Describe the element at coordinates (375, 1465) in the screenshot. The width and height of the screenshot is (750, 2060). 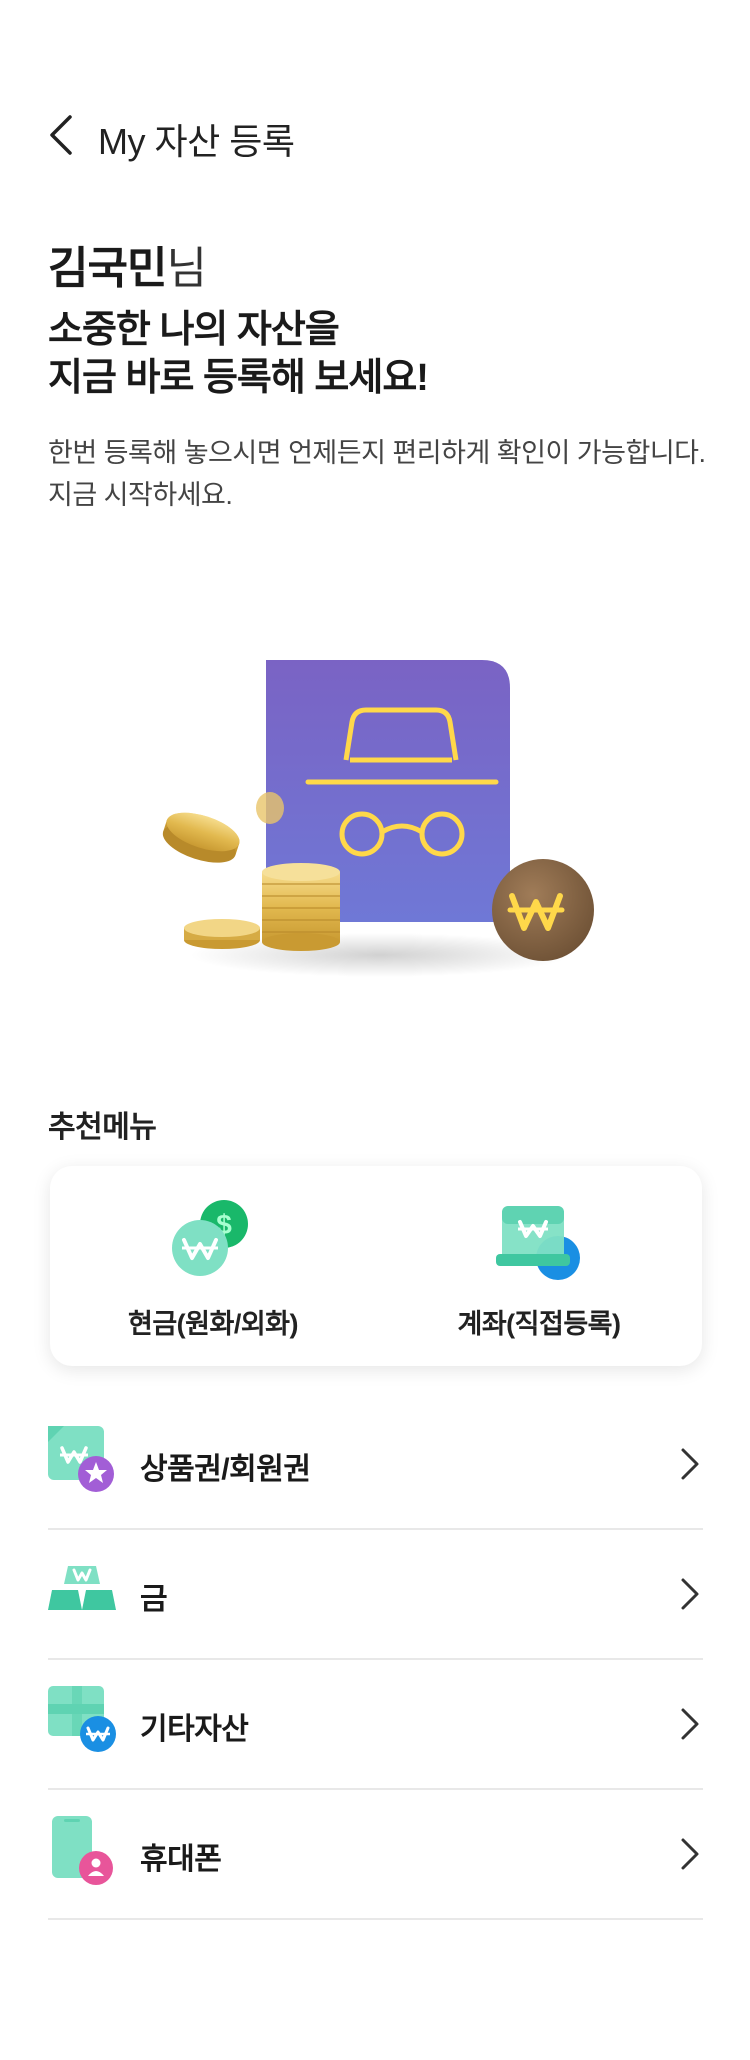
I see `list-item-gift-card: 상품권/회원권` at that location.